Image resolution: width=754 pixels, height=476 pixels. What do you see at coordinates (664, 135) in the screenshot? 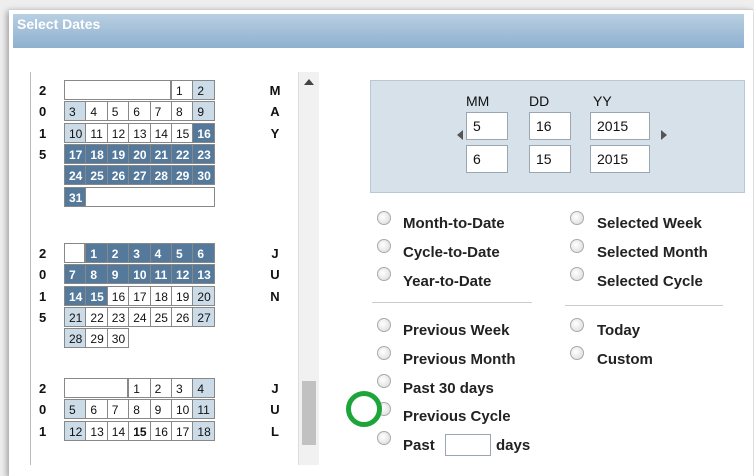
I see `next-period-arrow-icon` at bounding box center [664, 135].